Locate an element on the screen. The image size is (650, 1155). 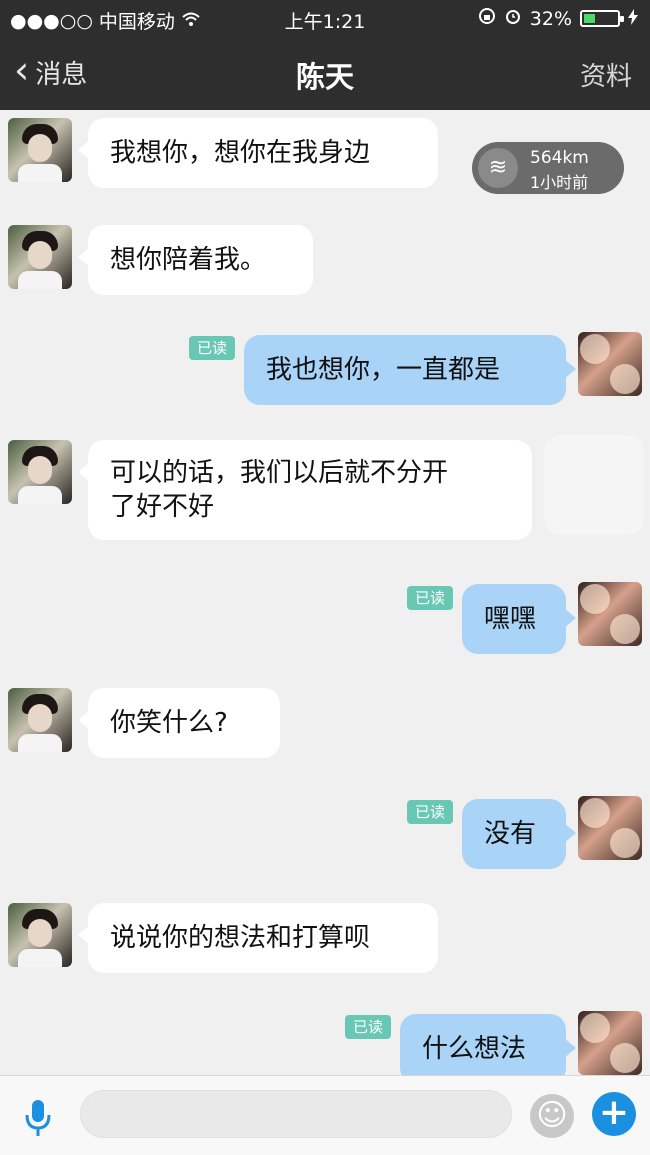
message-bubble-outgoing: 我也想你，一直都是 is located at coordinates (410, 370).